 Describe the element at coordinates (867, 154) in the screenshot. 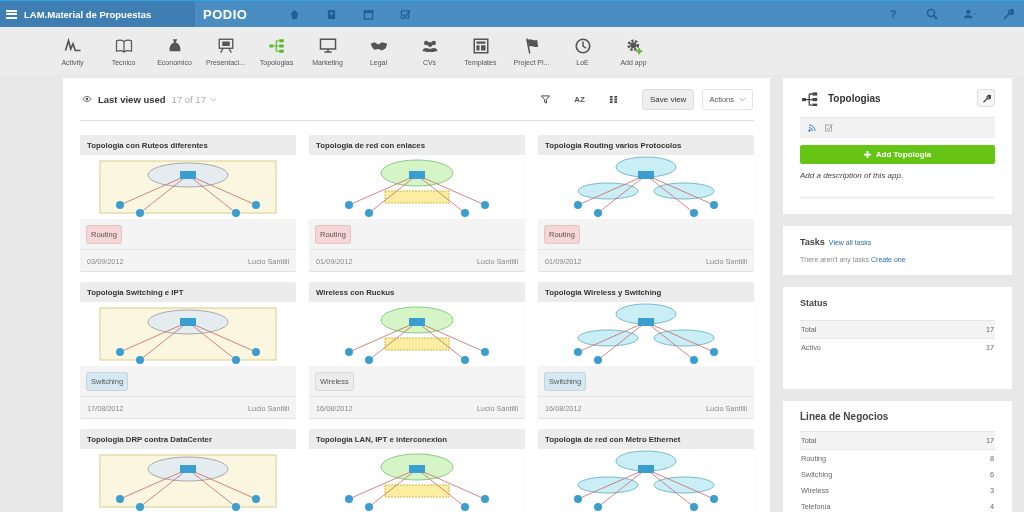

I see `plus-icon` at that location.